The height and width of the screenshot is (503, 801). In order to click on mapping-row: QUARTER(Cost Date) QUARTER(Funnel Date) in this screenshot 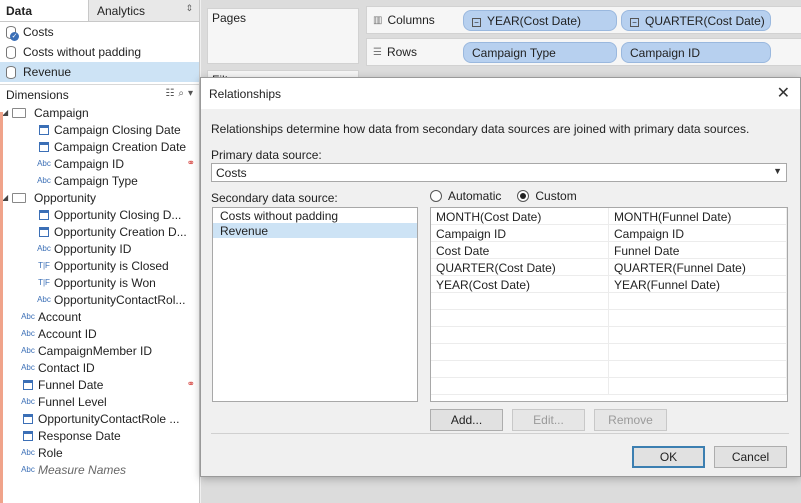, I will do `click(609, 267)`.